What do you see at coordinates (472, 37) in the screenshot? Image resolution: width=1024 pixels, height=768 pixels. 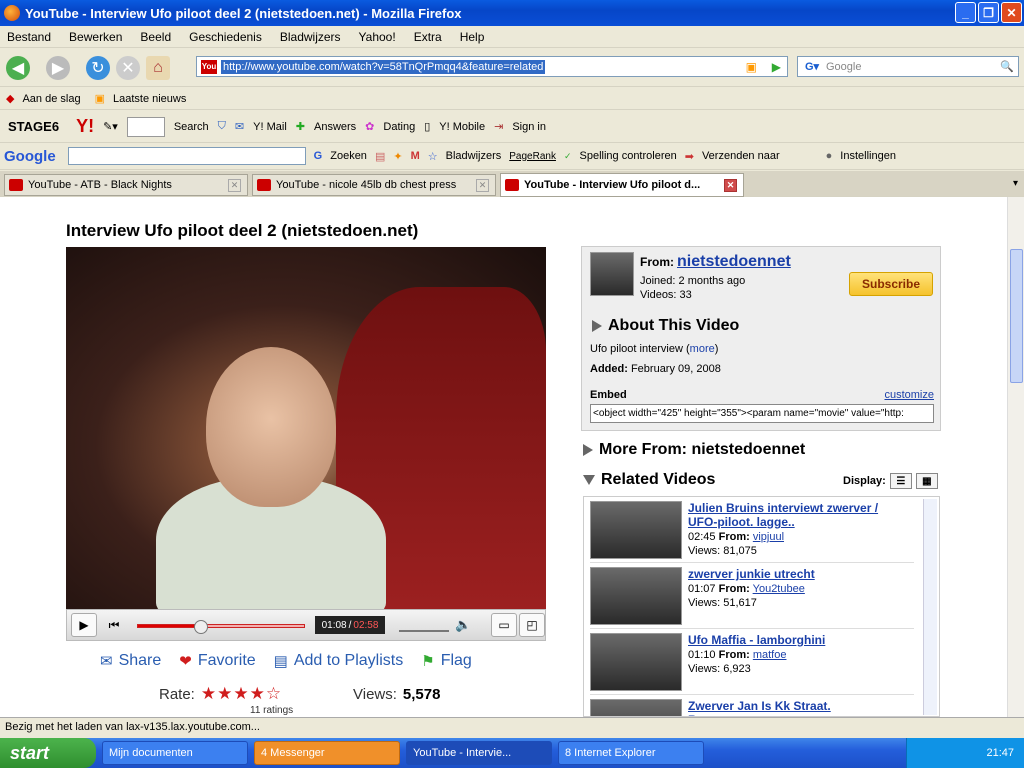 I see `menu-help: Help` at bounding box center [472, 37].